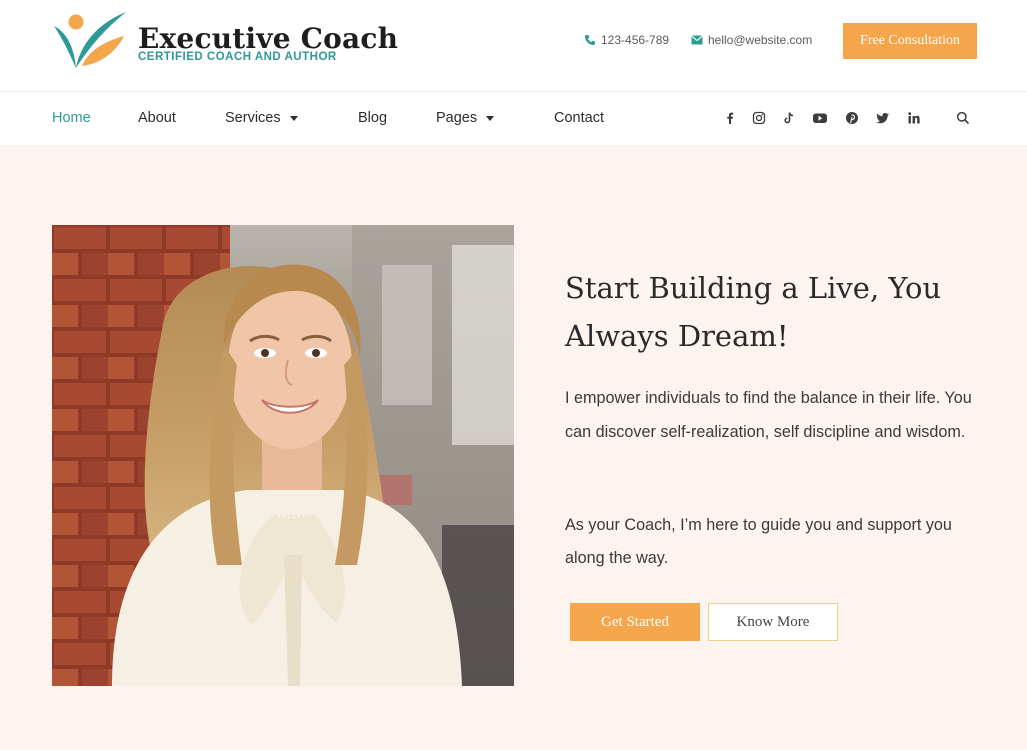  Describe the element at coordinates (697, 40) in the screenshot. I see `envelope-icon` at that location.